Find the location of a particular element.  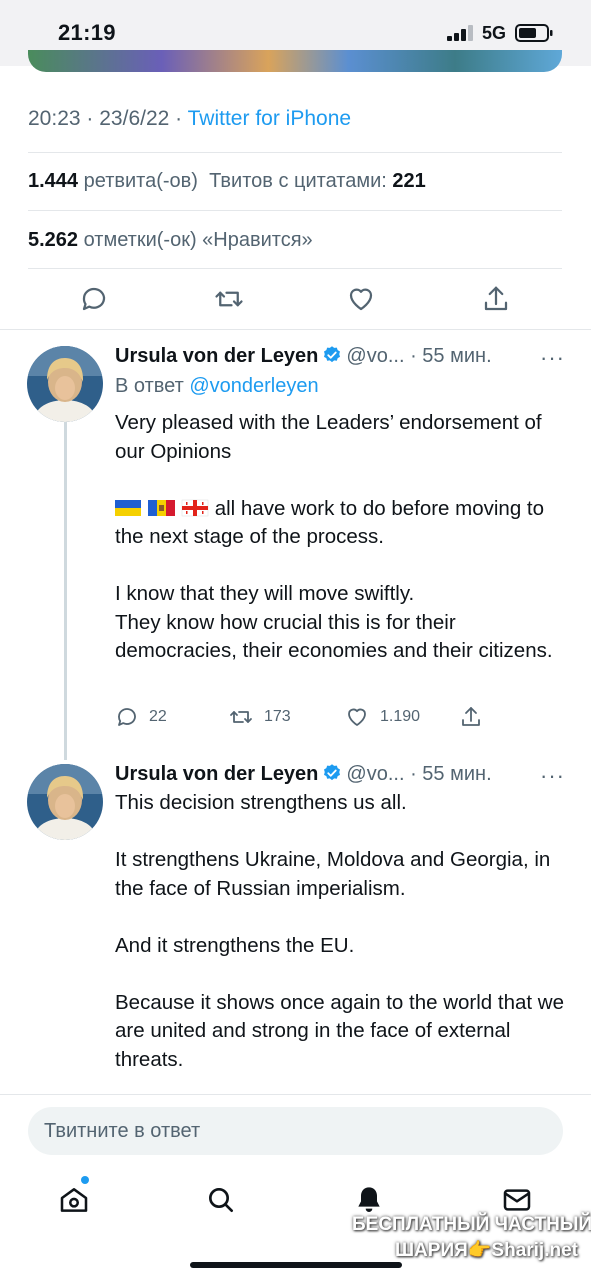

tweet-date: 23/6/22 is located at coordinates (134, 118).